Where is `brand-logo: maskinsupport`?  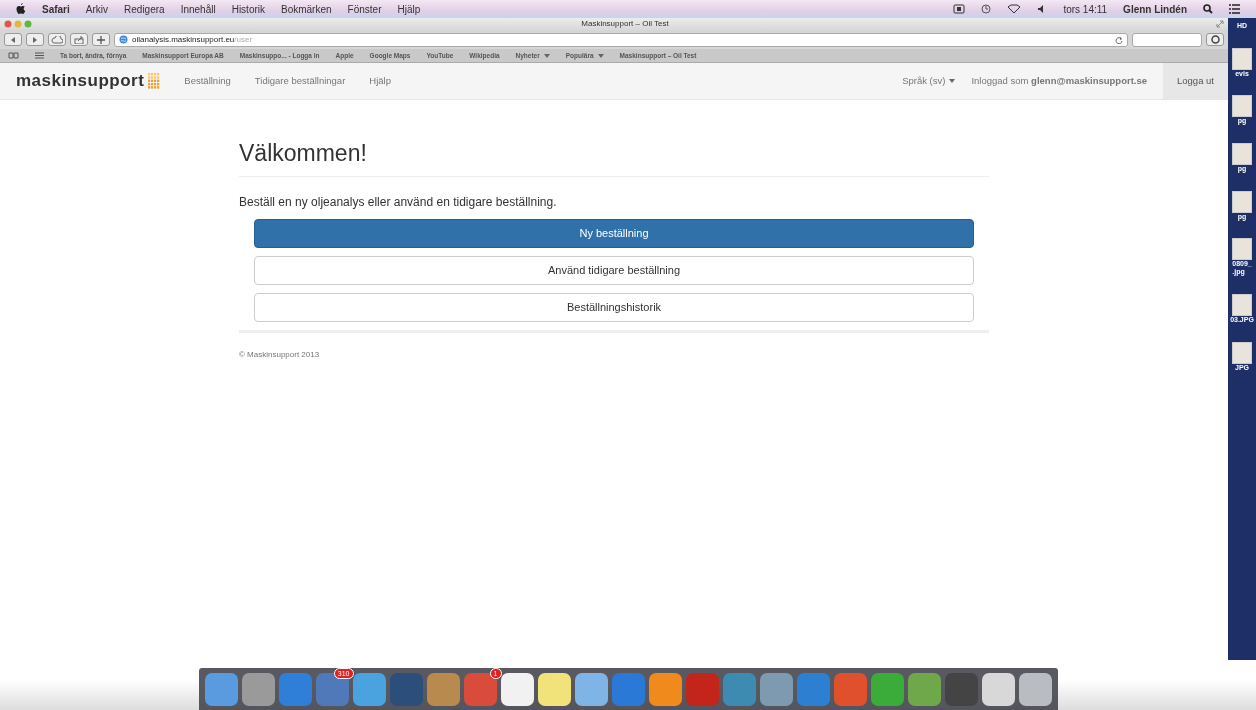 brand-logo: maskinsupport is located at coordinates (88, 81).